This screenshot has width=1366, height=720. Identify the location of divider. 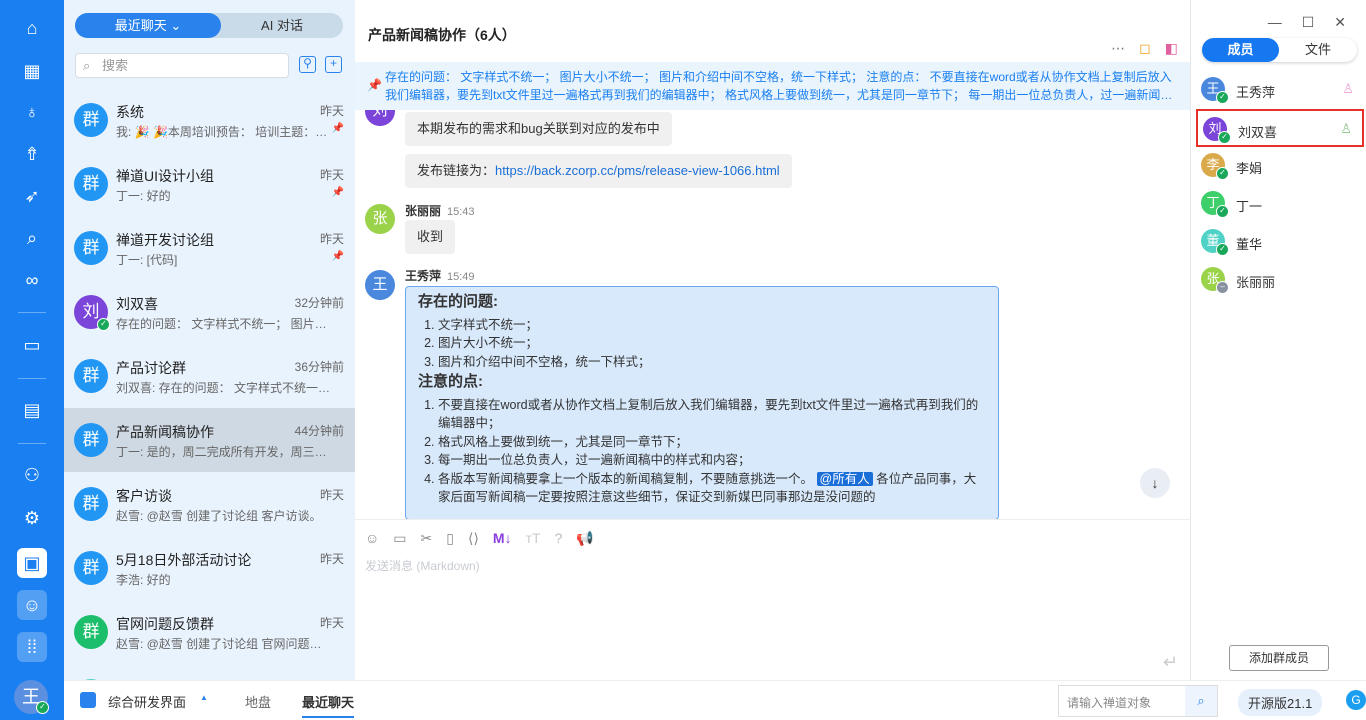
(772, 519).